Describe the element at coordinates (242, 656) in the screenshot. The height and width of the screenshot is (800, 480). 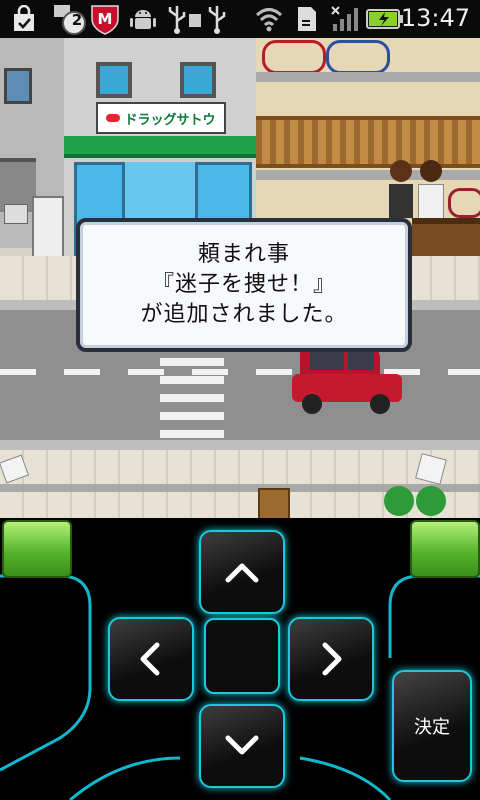
I see `dpad-center` at that location.